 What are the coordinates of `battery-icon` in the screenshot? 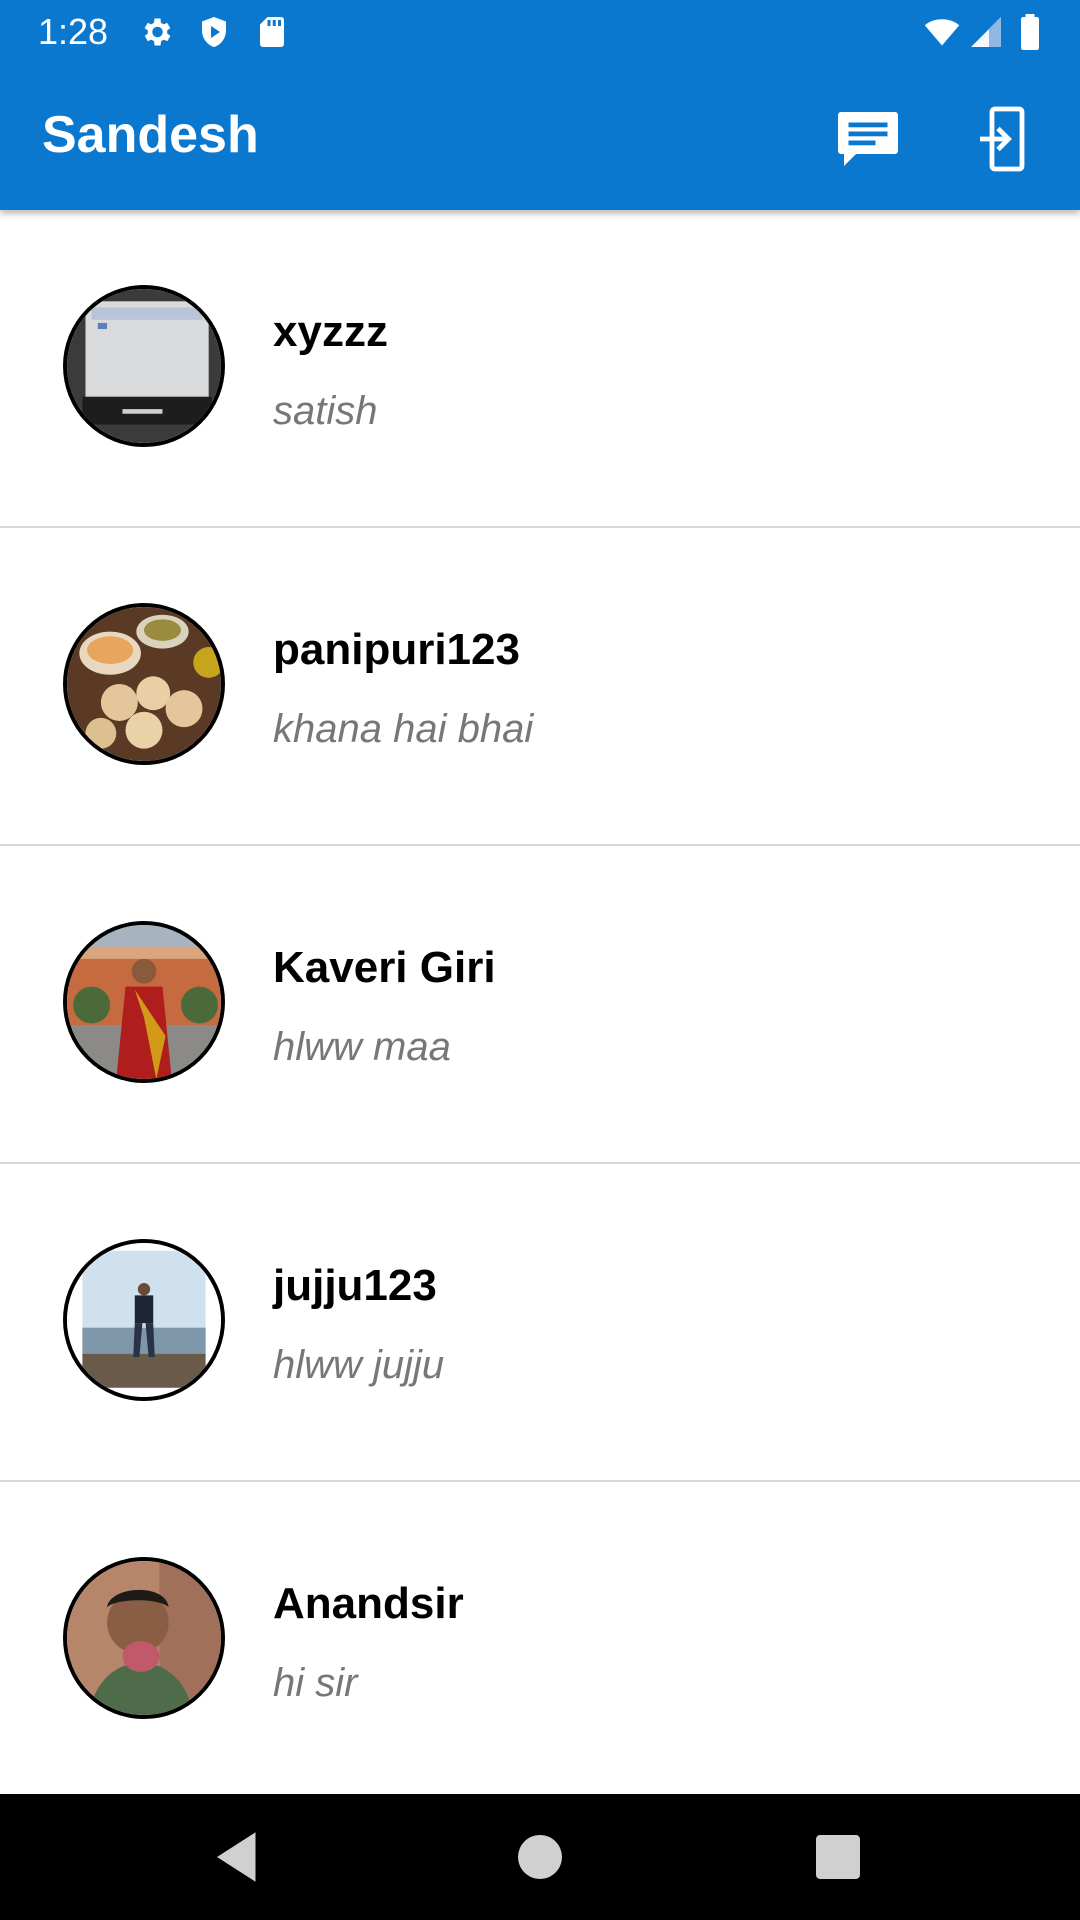 It's located at (1033, 32).